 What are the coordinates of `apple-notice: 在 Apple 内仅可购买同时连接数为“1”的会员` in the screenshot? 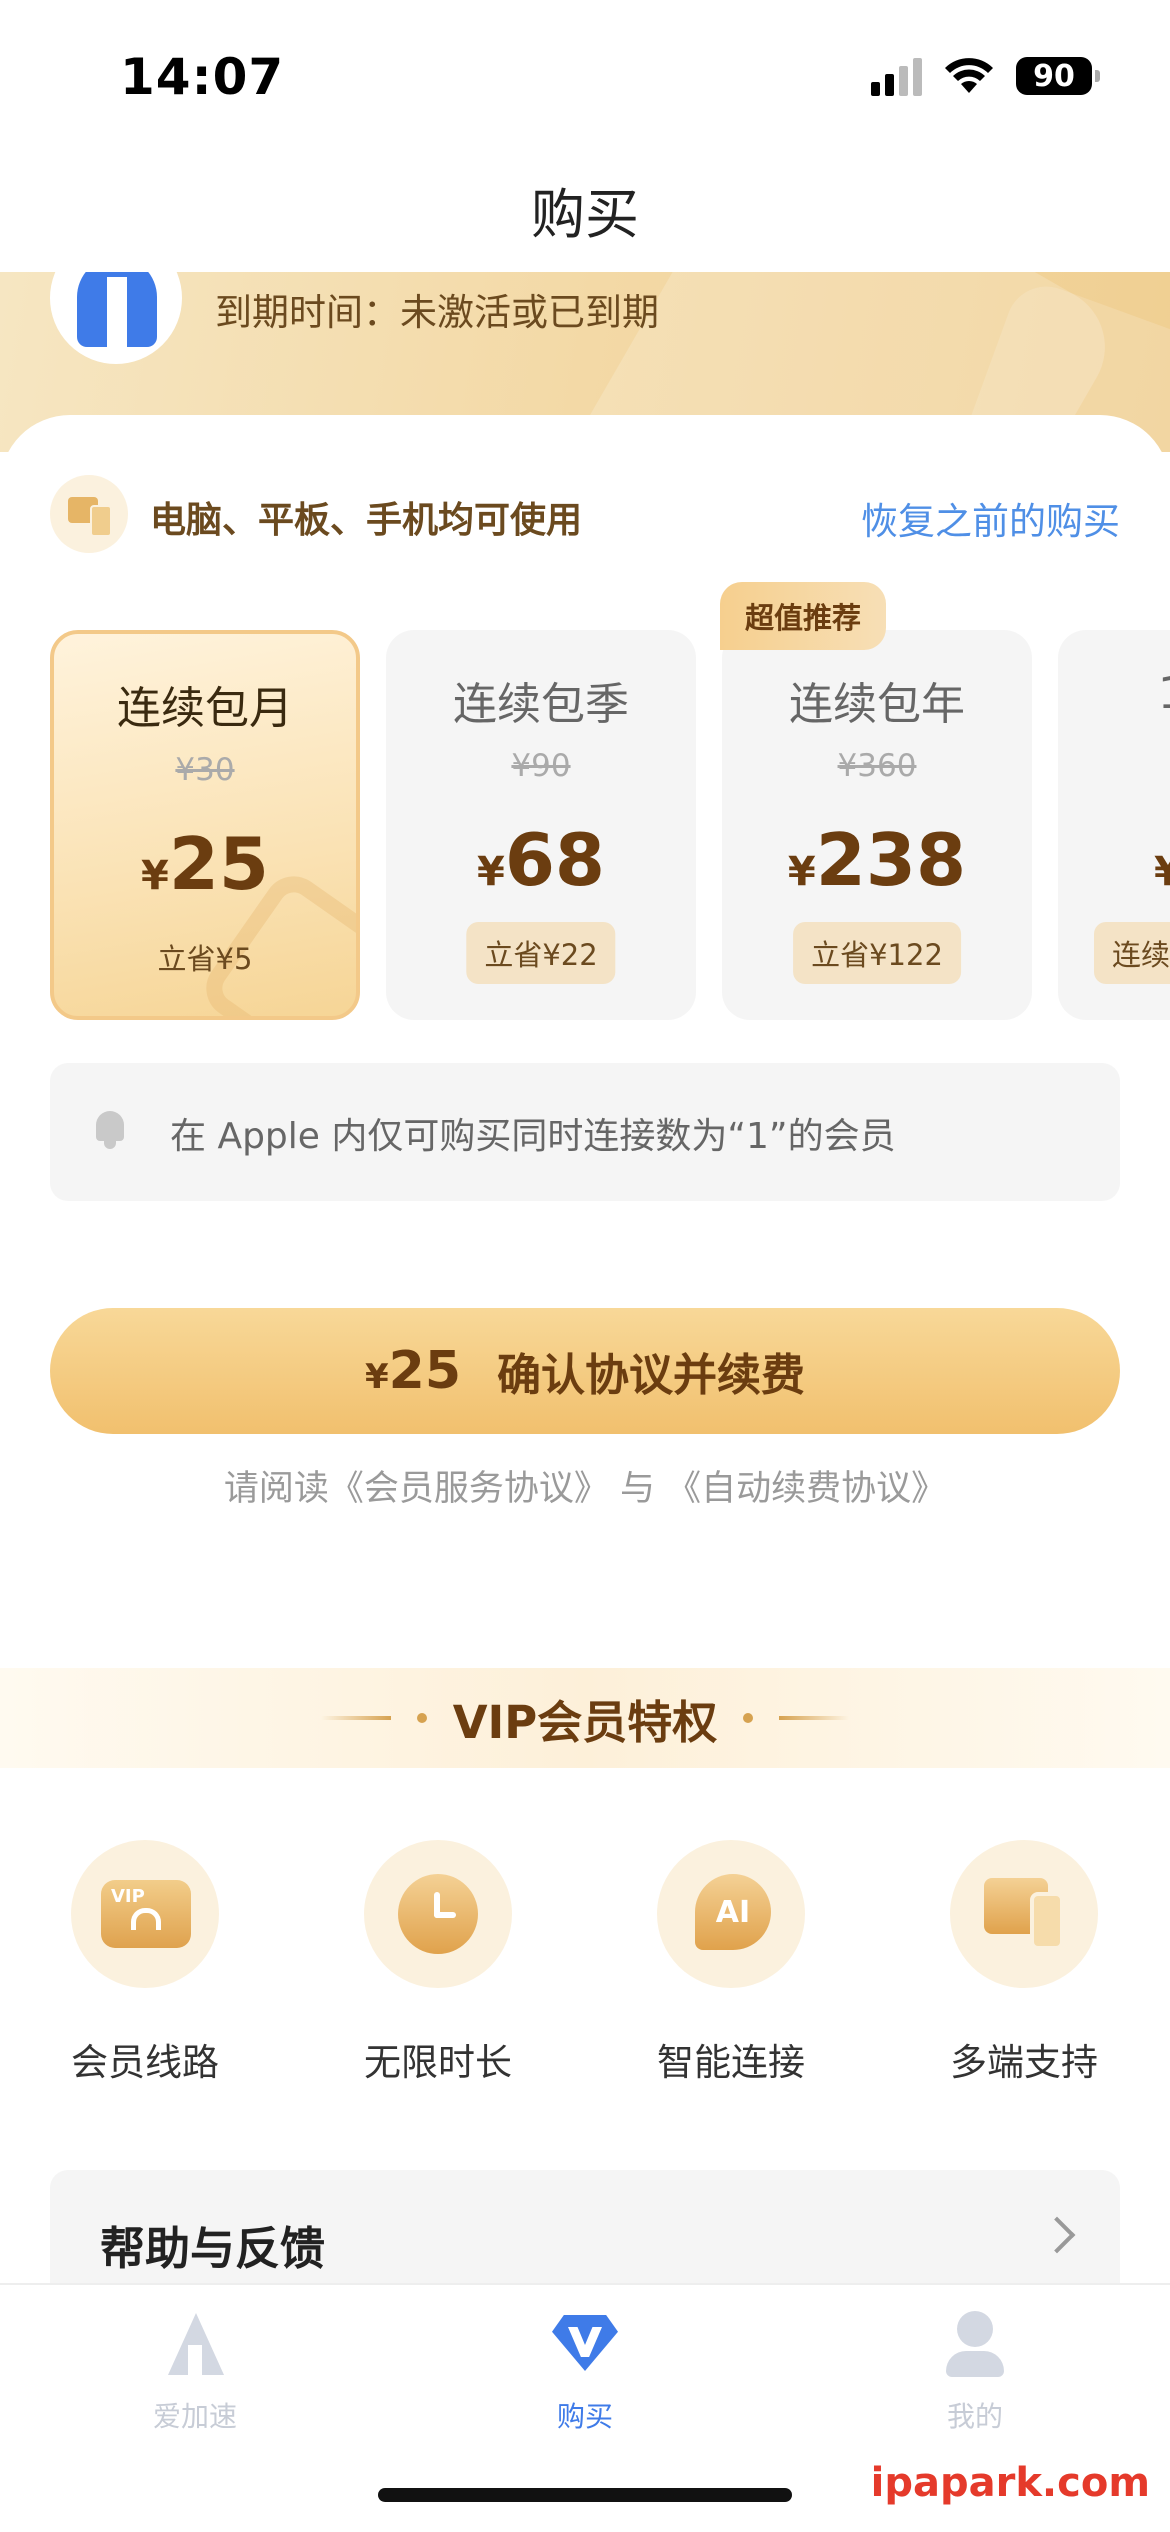 It's located at (585, 1132).